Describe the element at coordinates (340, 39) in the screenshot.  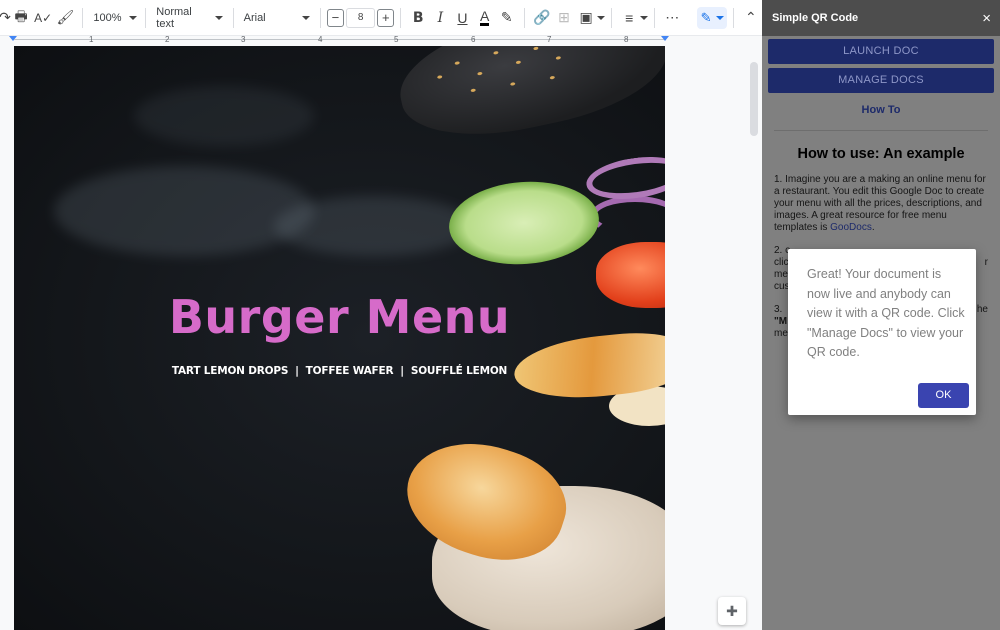
I see `ruler-line` at that location.